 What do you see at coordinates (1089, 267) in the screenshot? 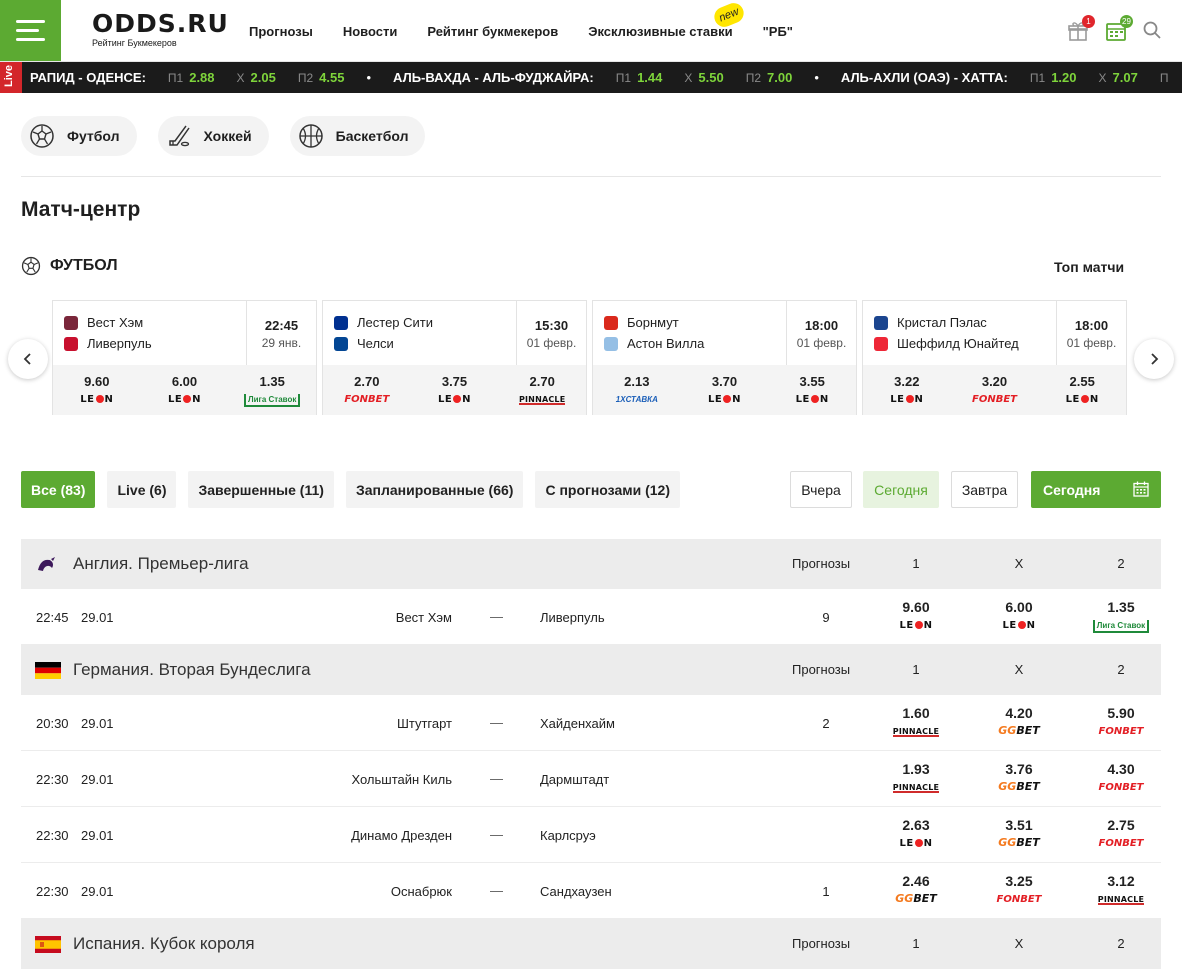
I see `top-matches-link: Топ матчи` at bounding box center [1089, 267].